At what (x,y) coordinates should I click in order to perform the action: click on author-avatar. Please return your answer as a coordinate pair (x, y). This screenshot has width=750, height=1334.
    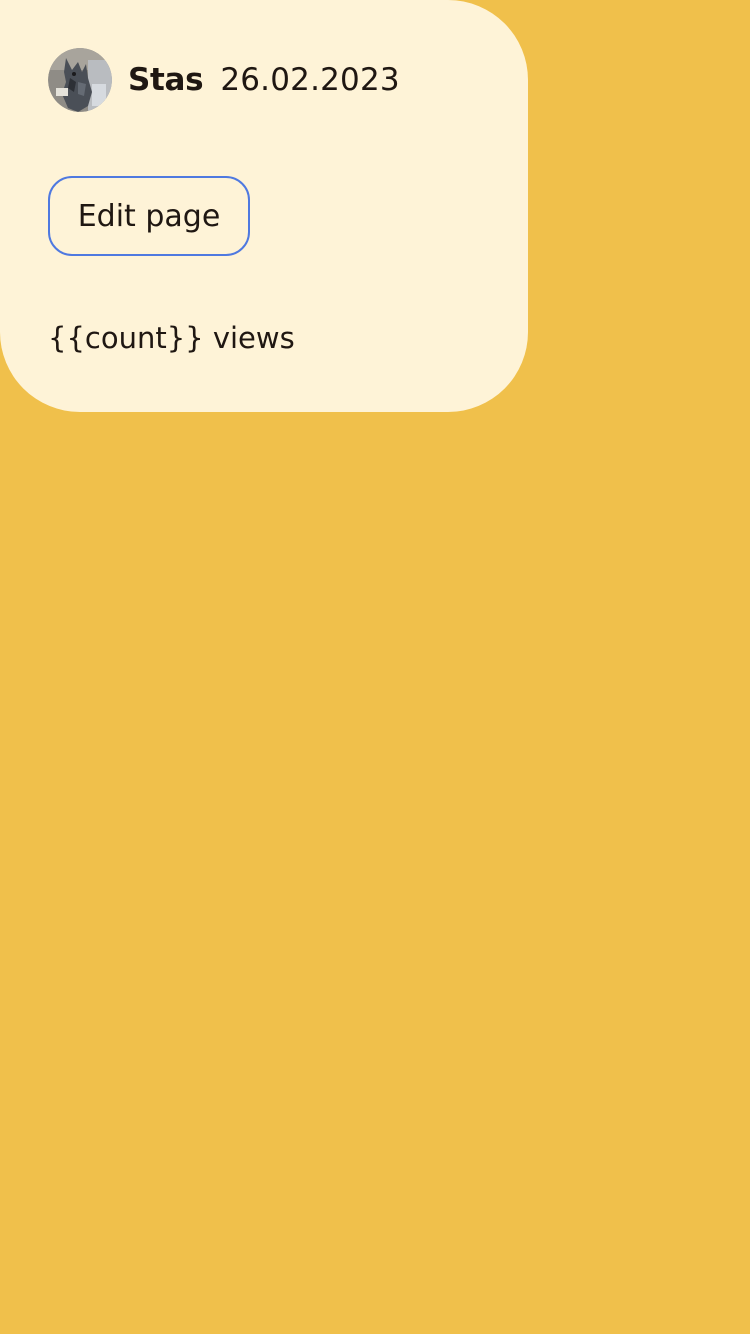
    Looking at the image, I should click on (80, 80).